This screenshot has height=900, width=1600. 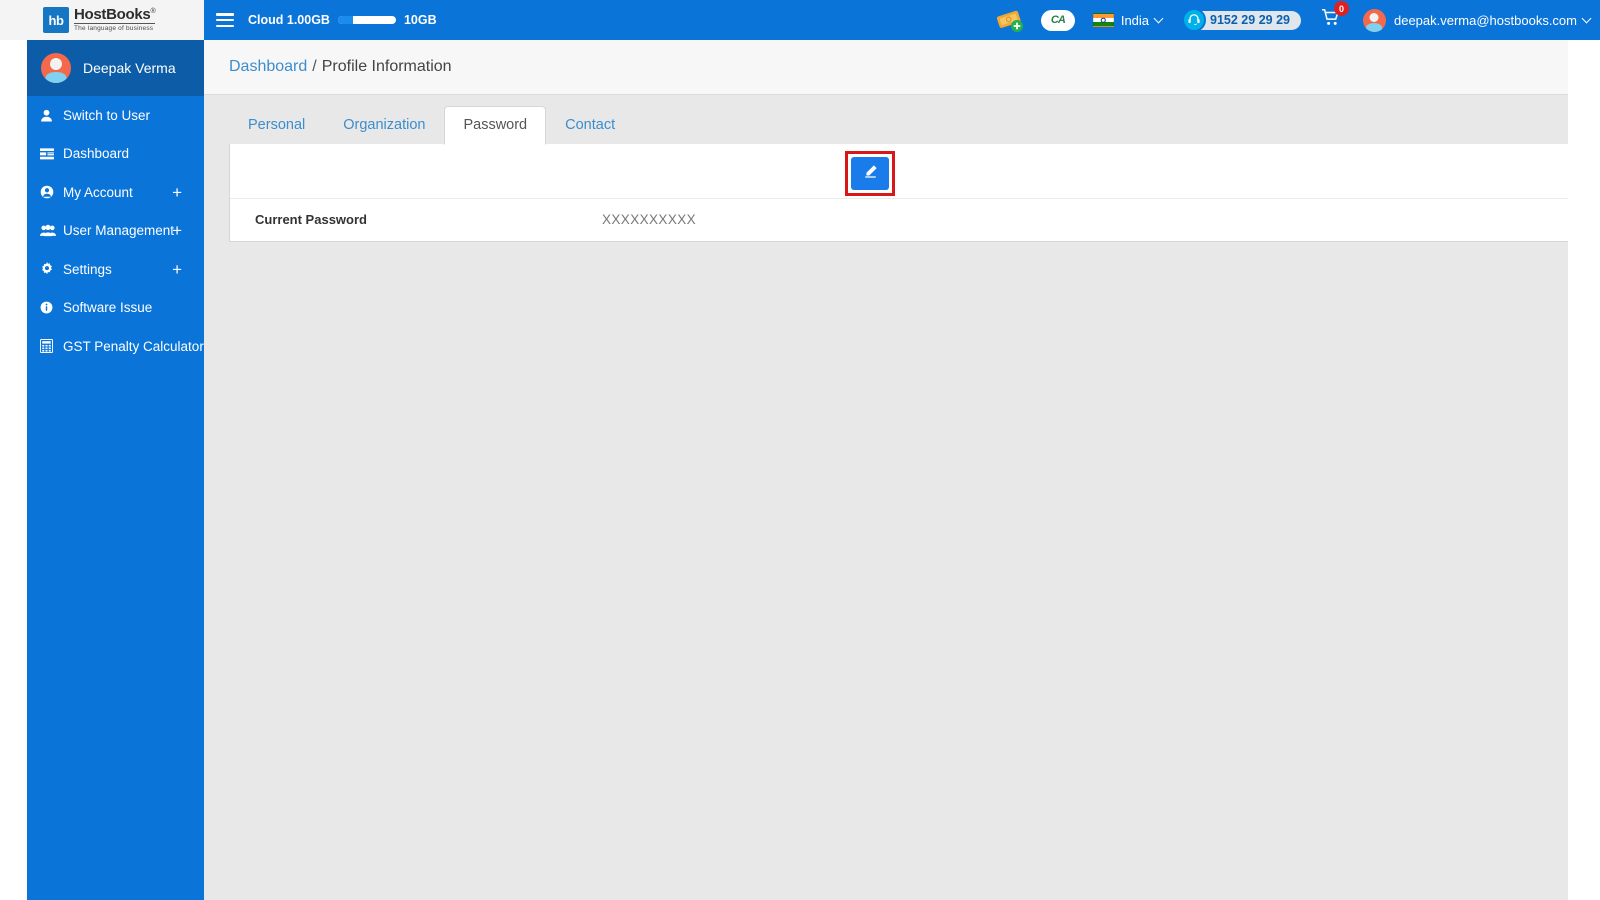 I want to click on sidebar-item-user-management: User Management +, so click(x=115, y=231).